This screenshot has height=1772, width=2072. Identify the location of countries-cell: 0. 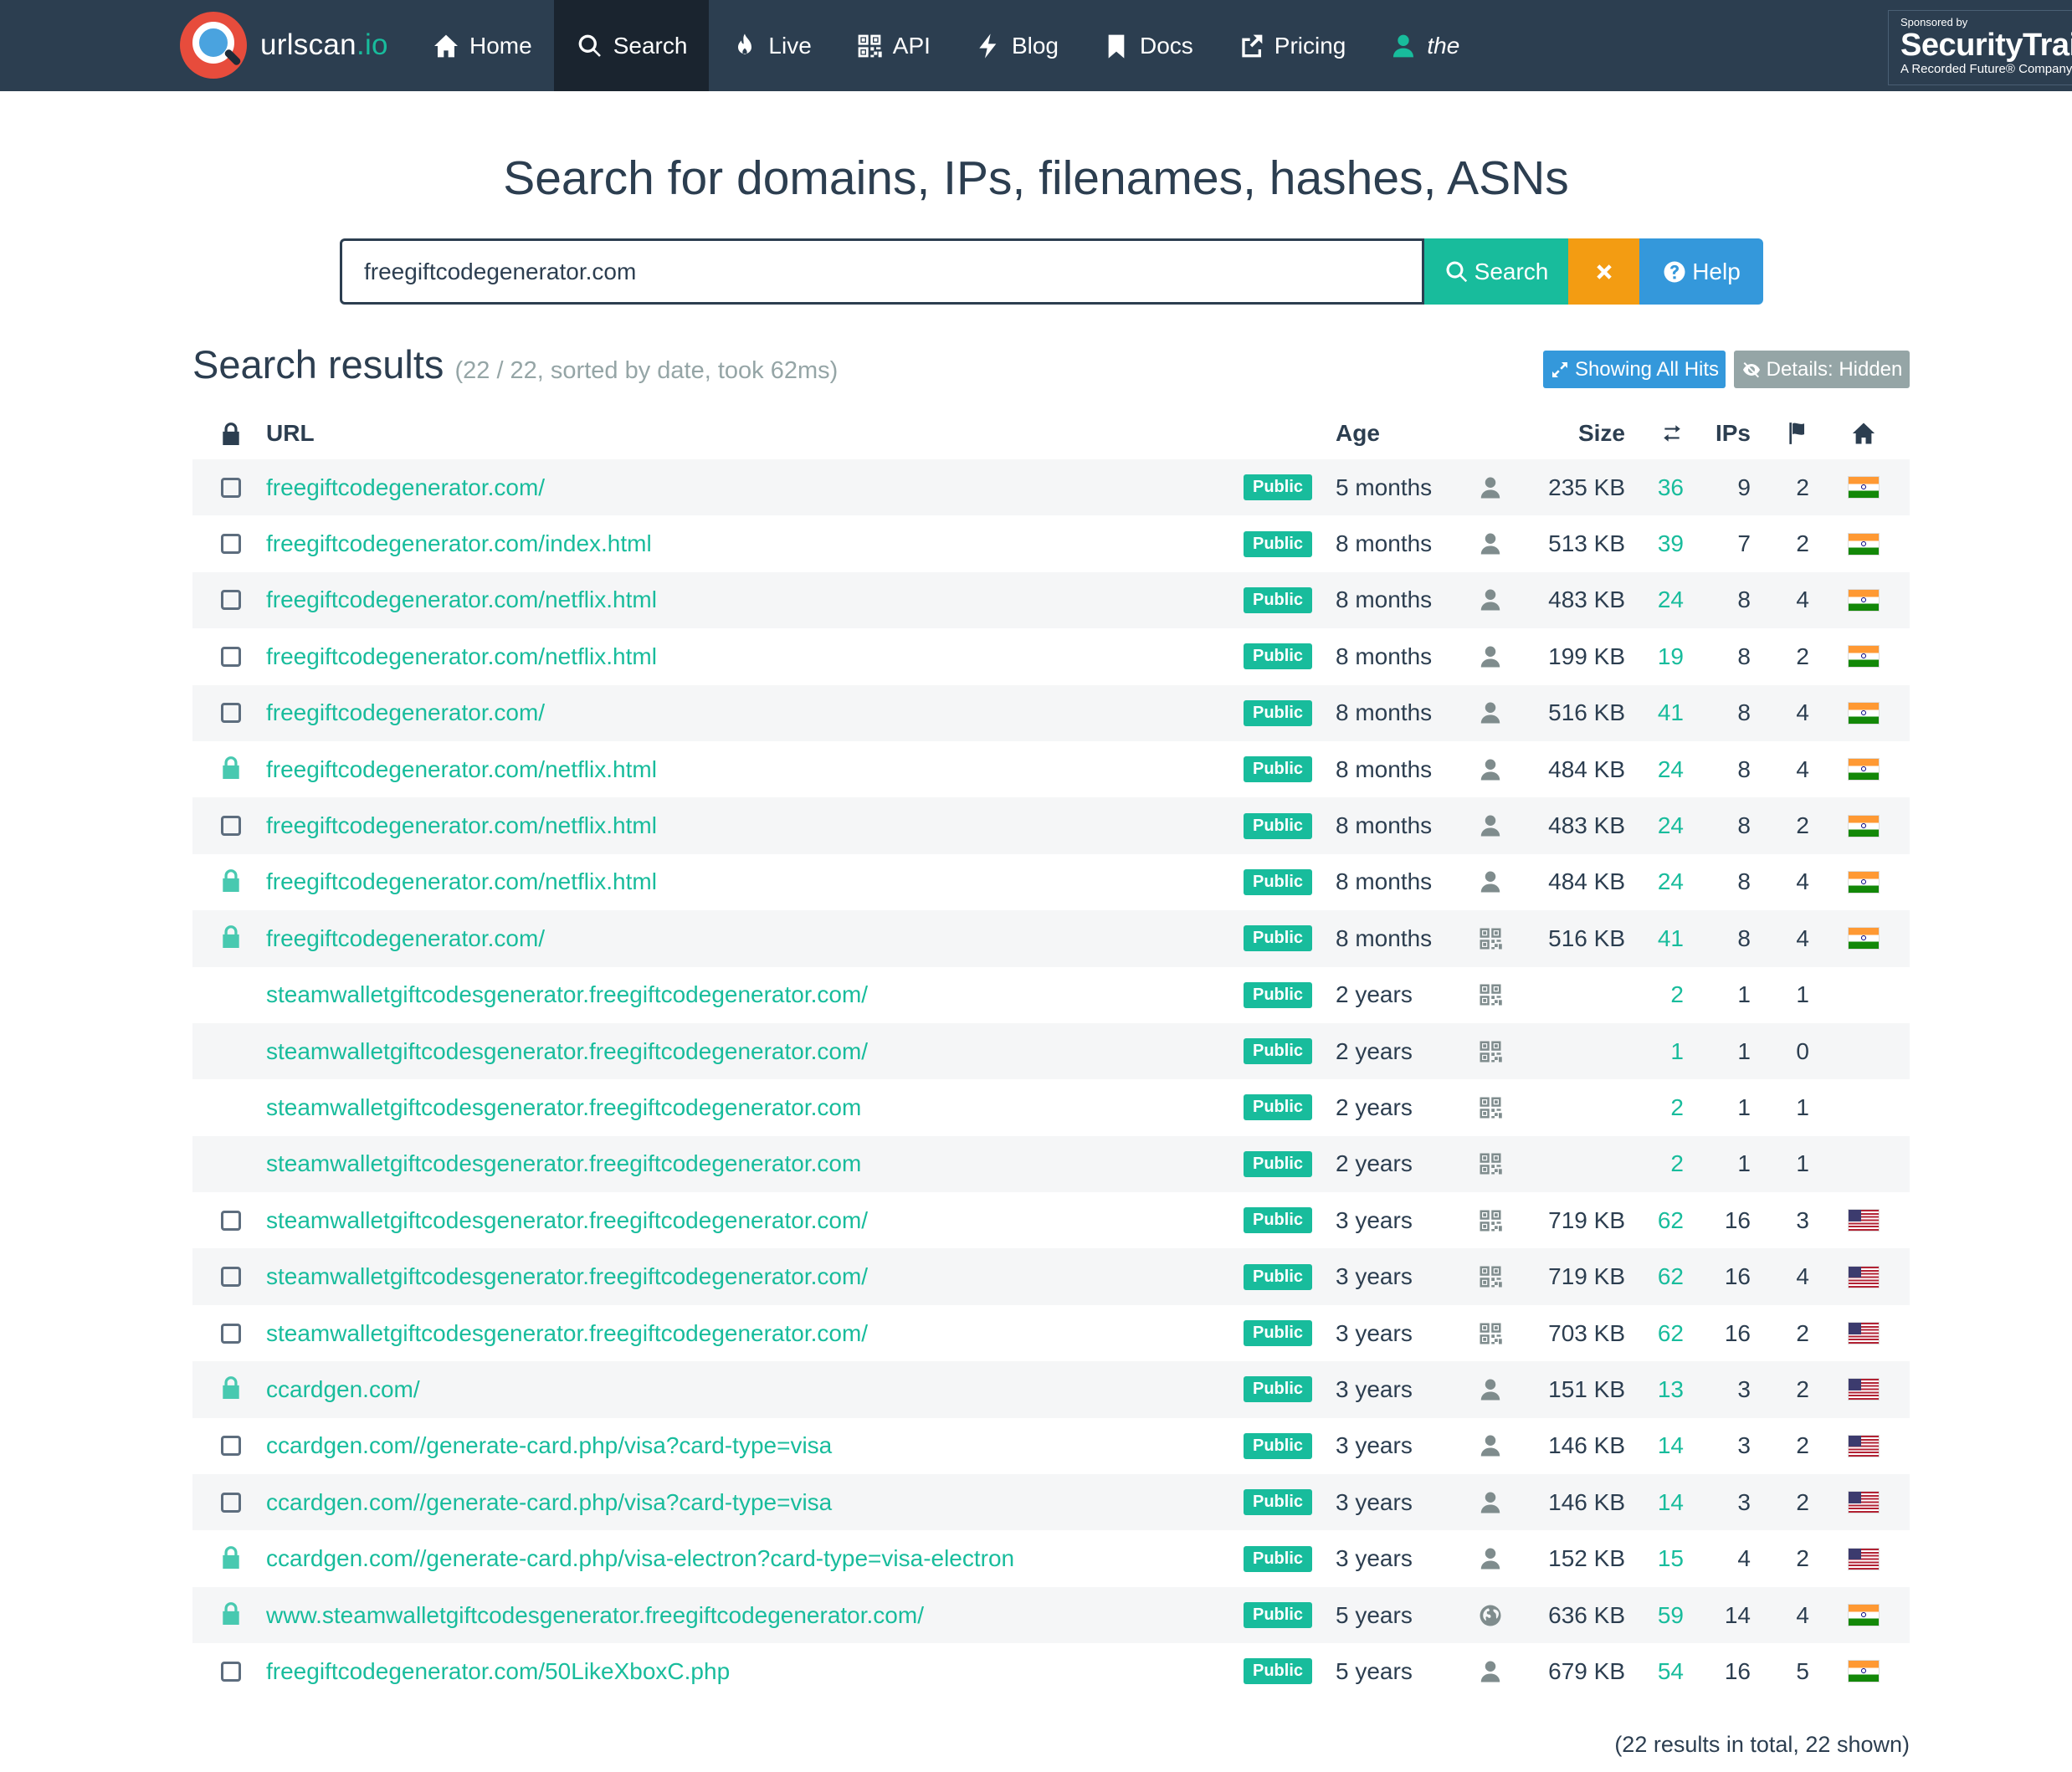
(1802, 1050).